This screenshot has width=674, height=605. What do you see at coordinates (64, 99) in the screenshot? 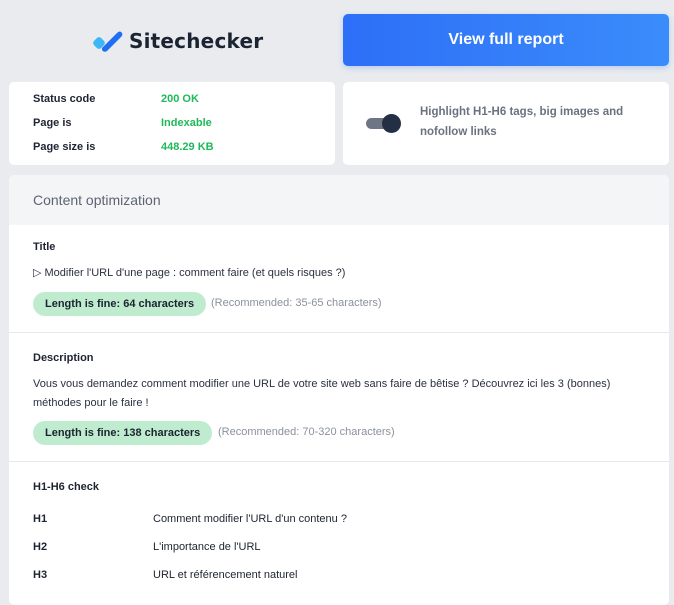
I see `status-code-label: Status code` at bounding box center [64, 99].